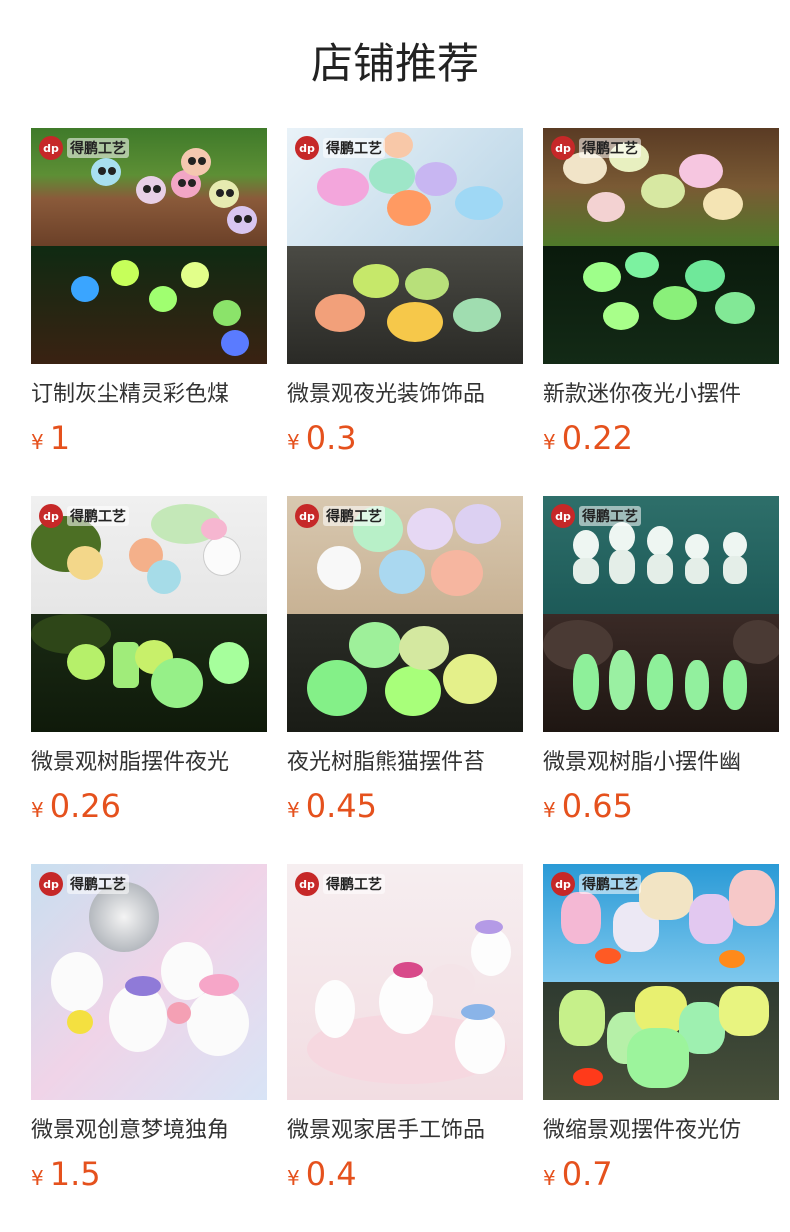  What do you see at coordinates (85, 806) in the screenshot?
I see `price-amount: 0.26` at bounding box center [85, 806].